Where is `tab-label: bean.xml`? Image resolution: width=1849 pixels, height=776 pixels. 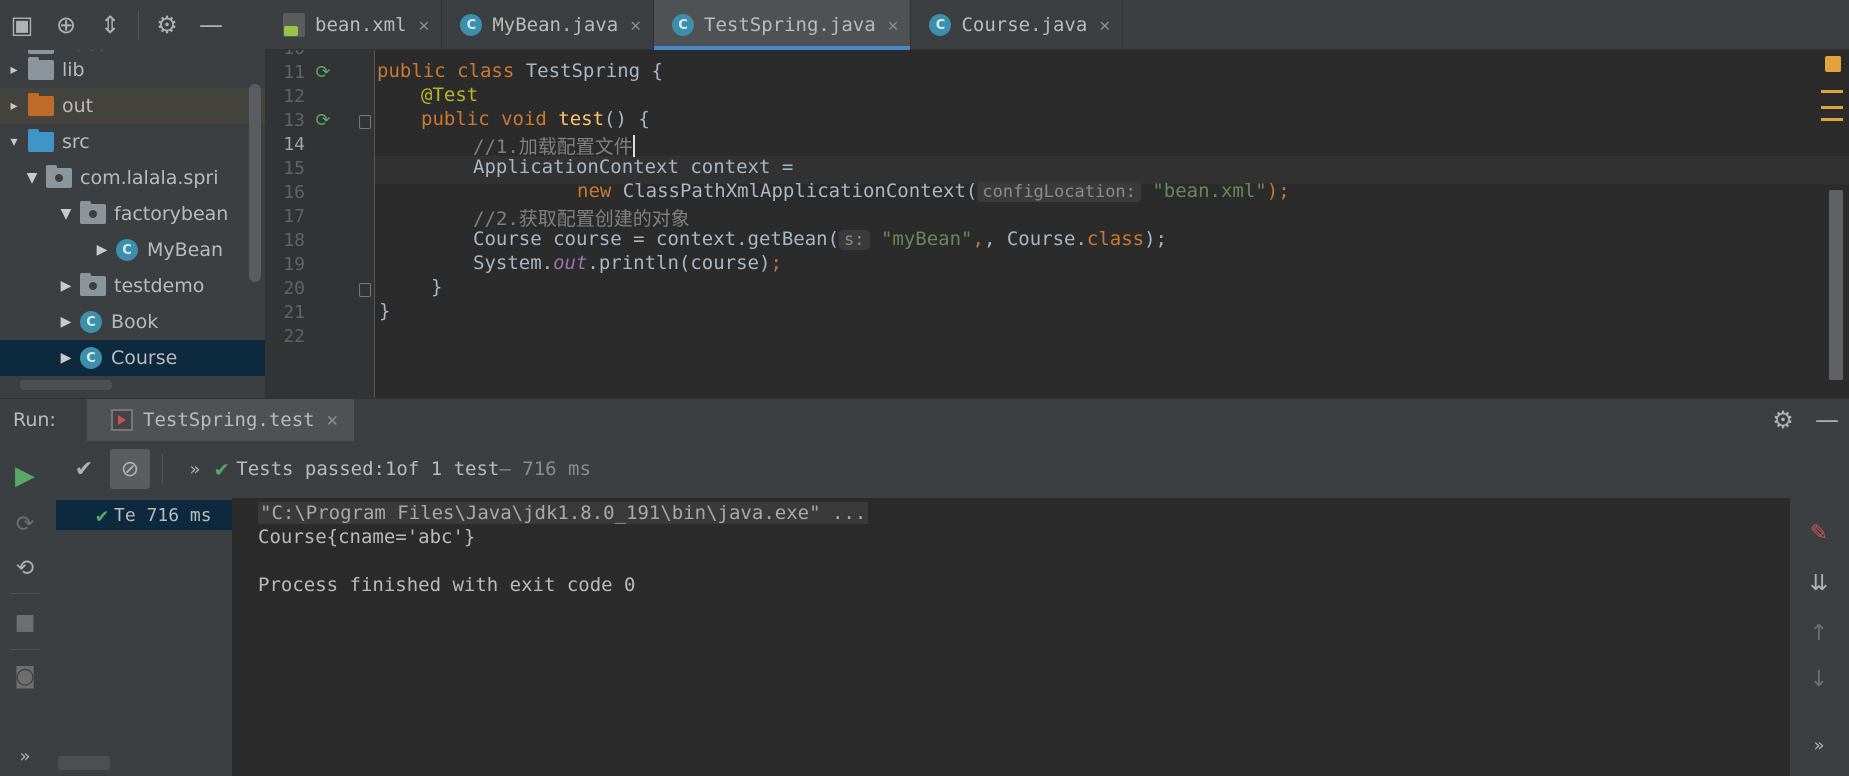 tab-label: bean.xml is located at coordinates (361, 25).